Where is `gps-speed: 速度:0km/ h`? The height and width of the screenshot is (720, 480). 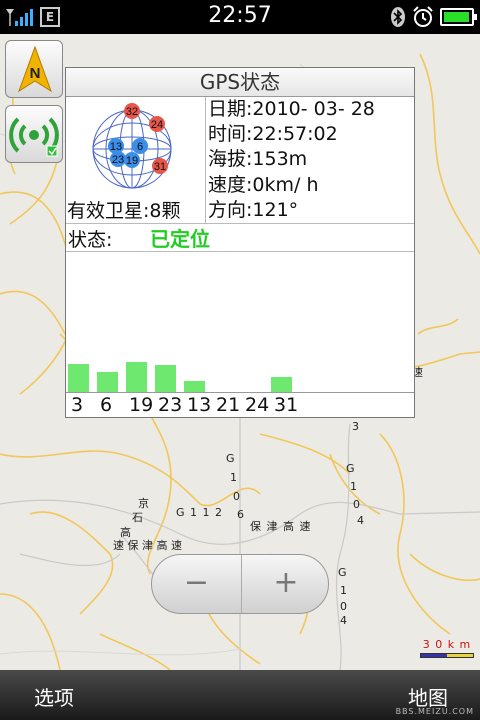 gps-speed: 速度:0km/ h is located at coordinates (263, 184).